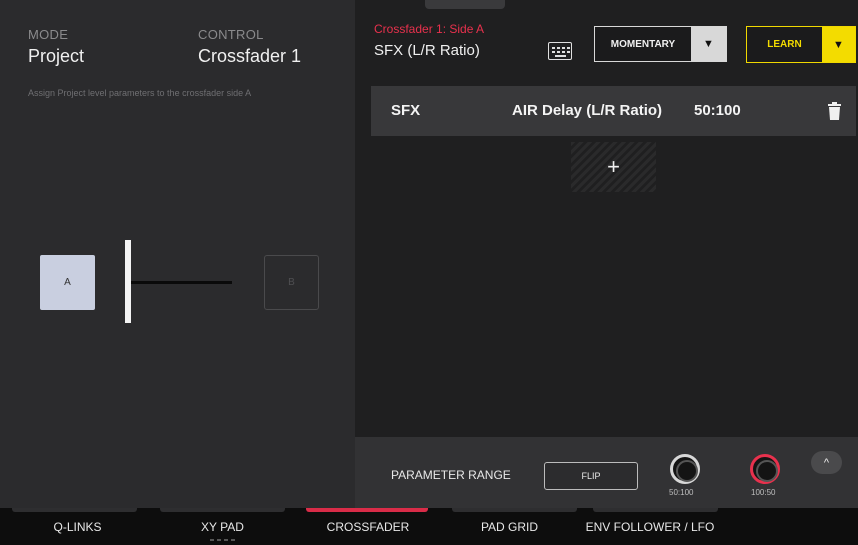 The height and width of the screenshot is (545, 858). Describe the element at coordinates (48, 34) in the screenshot. I see `mode-caption: MODE` at that location.